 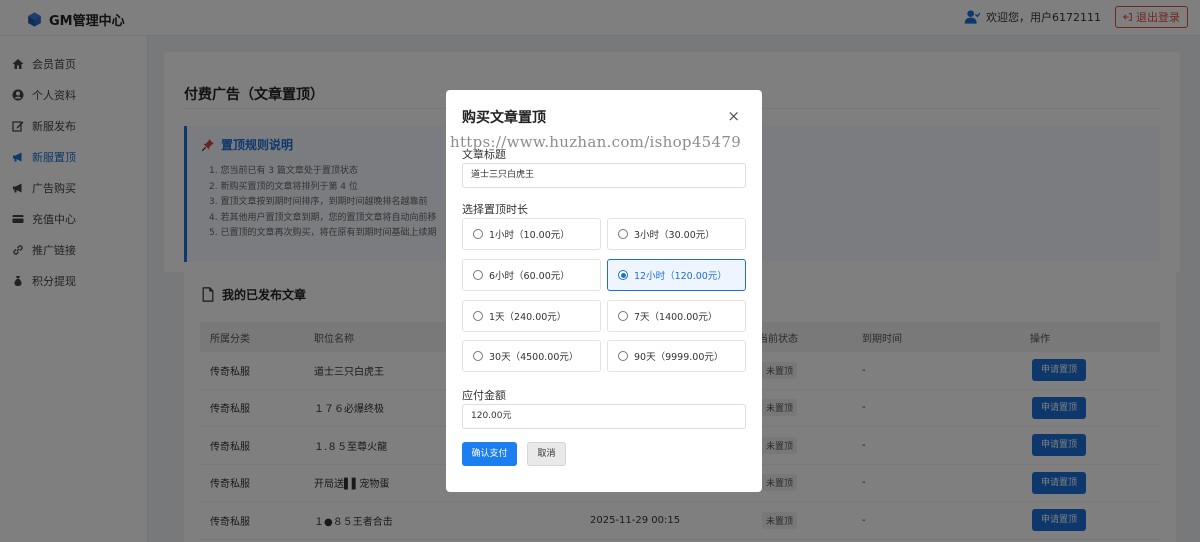 I want to click on article-title-label: 文章标题, so click(x=484, y=154).